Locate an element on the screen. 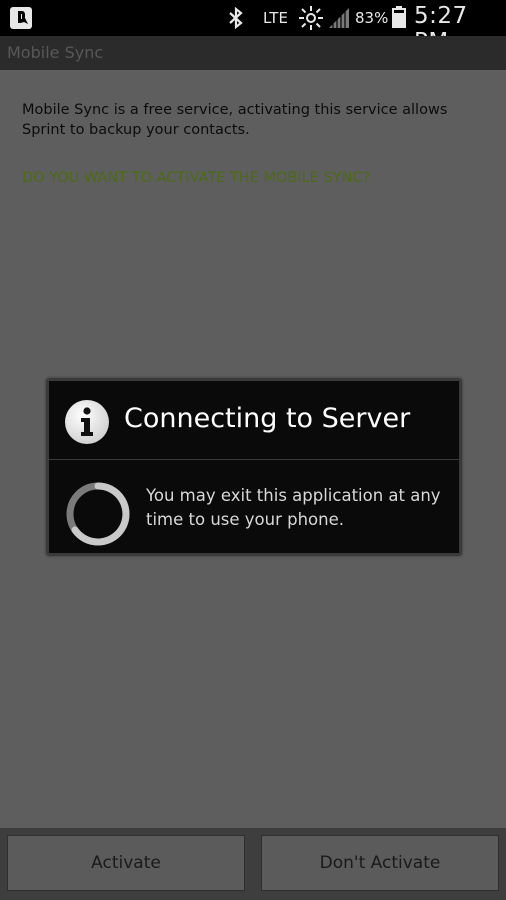 This screenshot has height=900, width=506. dialog-title: Connecting to Server is located at coordinates (267, 418).